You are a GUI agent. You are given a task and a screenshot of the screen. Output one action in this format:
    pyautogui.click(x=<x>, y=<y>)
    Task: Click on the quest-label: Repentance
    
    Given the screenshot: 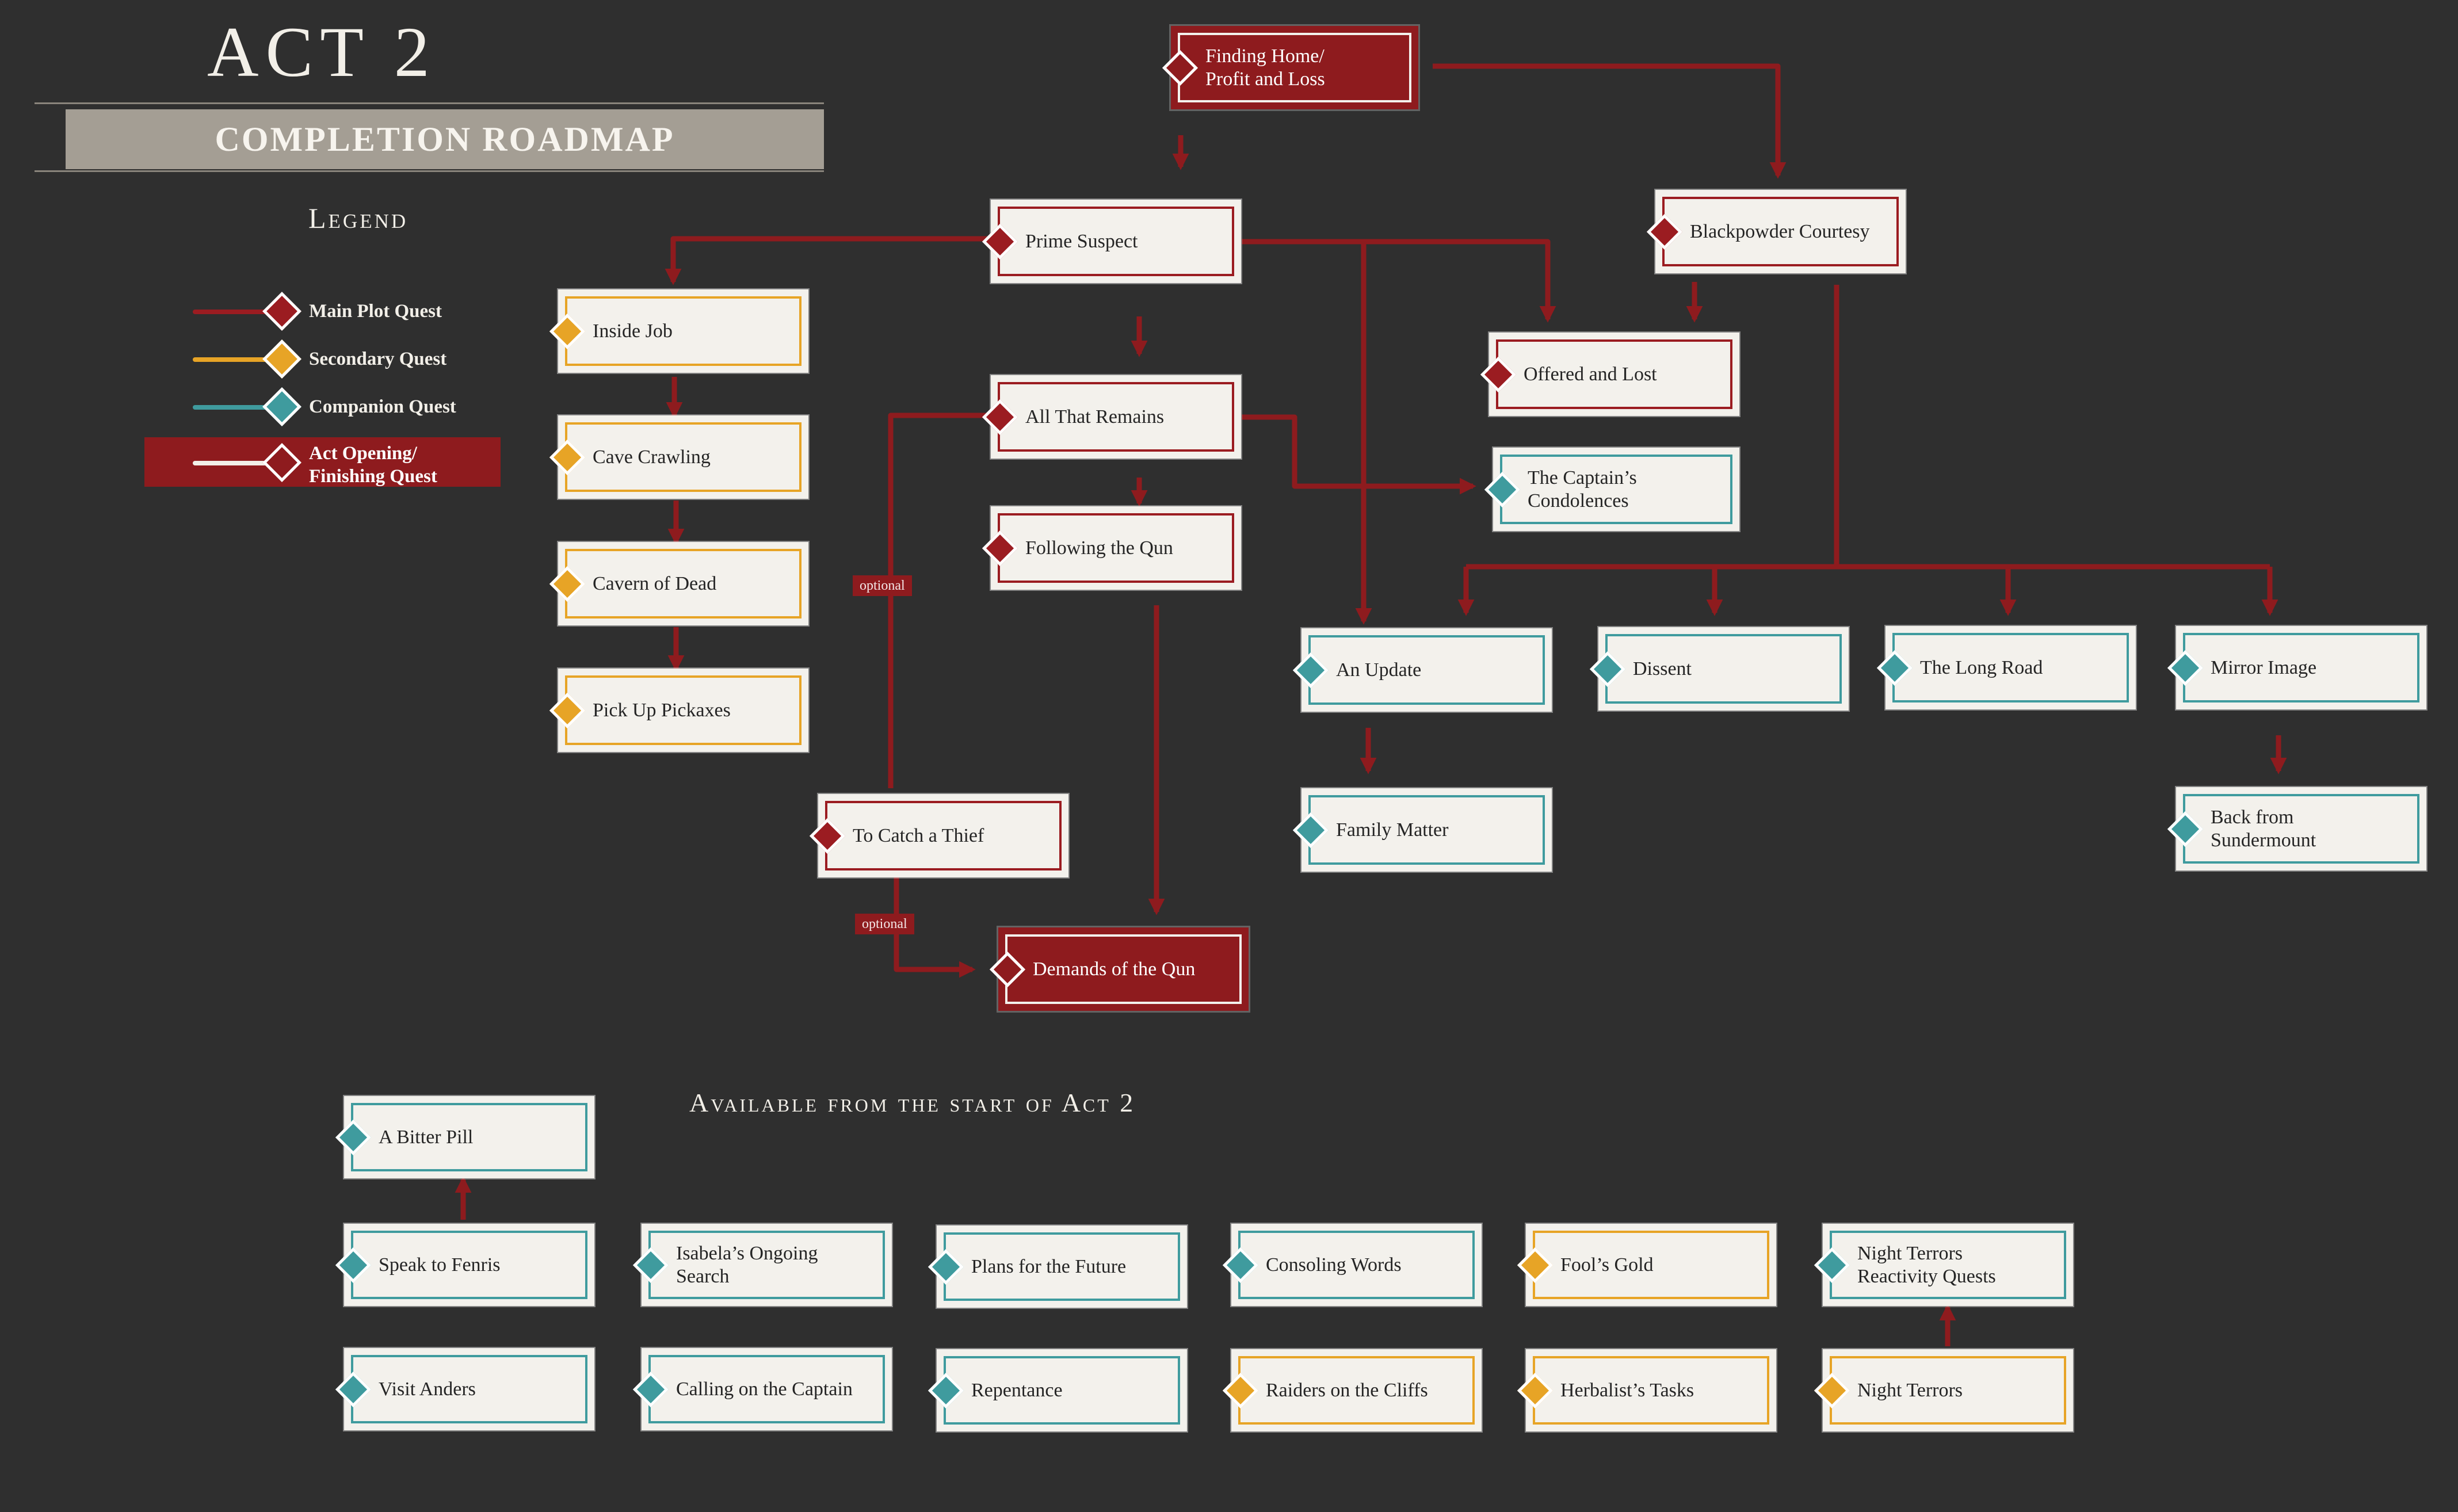 What is the action you would take?
    pyautogui.click(x=1017, y=1390)
    